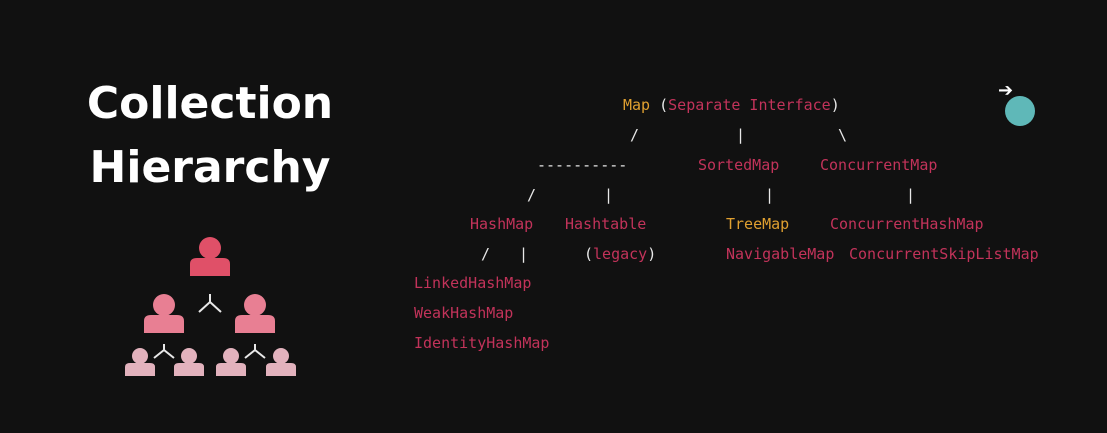 This screenshot has height=433, width=1107. Describe the element at coordinates (843, 135) in the screenshot. I see `connector-backslash: \` at that location.